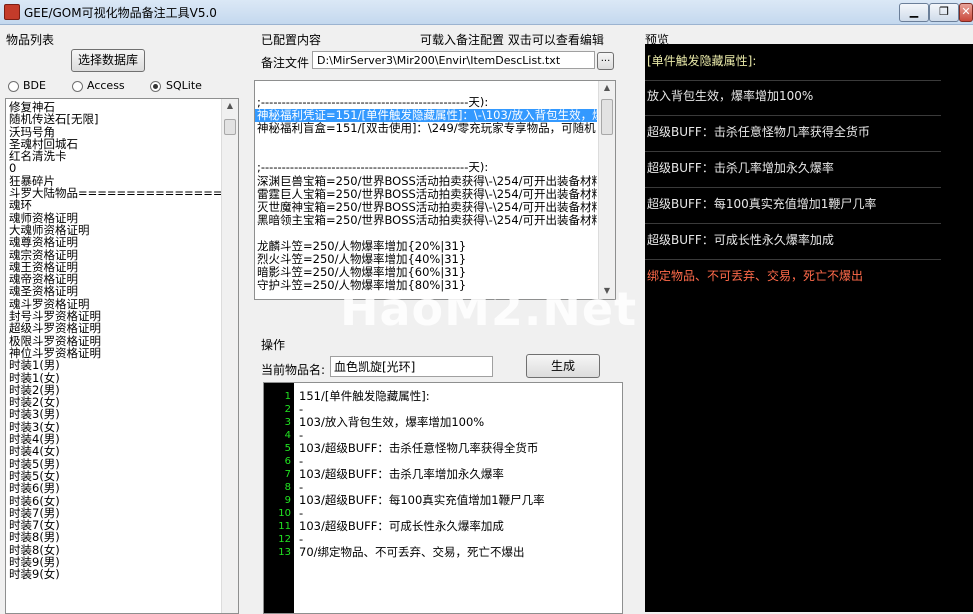 Image resolution: width=973 pixels, height=614 pixels. What do you see at coordinates (77, 86) in the screenshot?
I see `radio-access` at bounding box center [77, 86].